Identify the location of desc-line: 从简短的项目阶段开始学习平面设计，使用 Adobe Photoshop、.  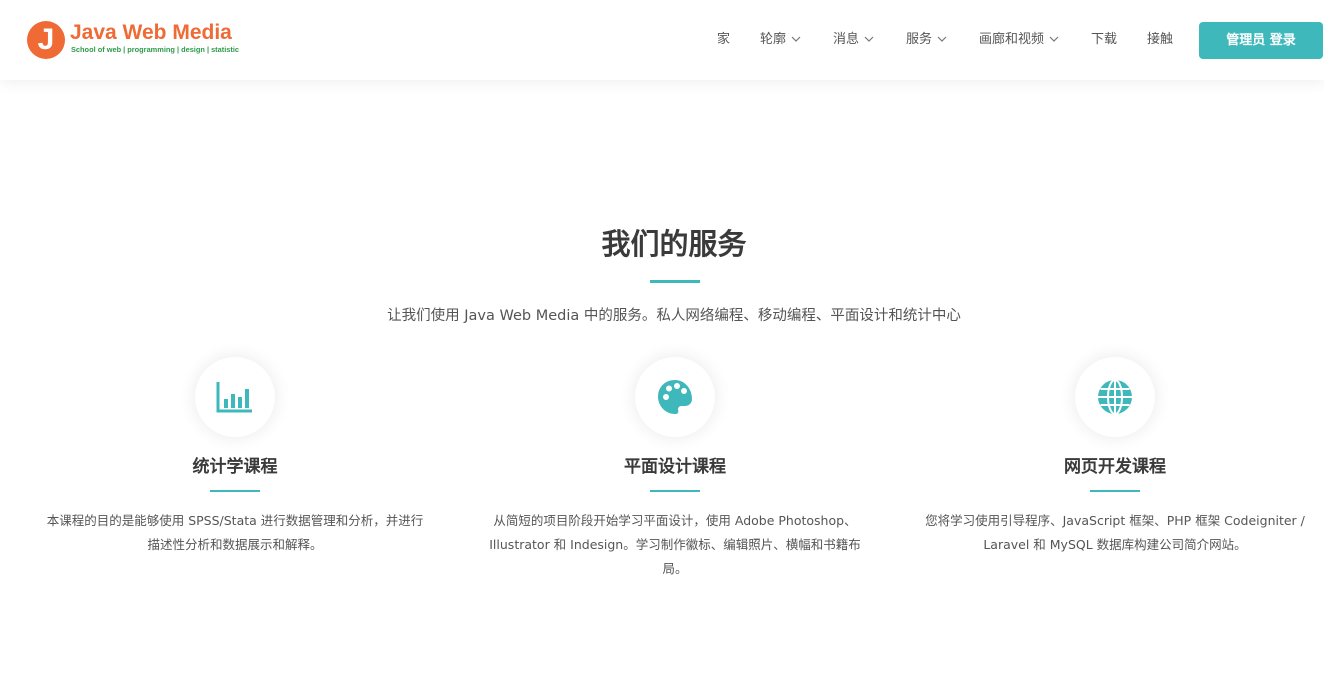
(675, 520).